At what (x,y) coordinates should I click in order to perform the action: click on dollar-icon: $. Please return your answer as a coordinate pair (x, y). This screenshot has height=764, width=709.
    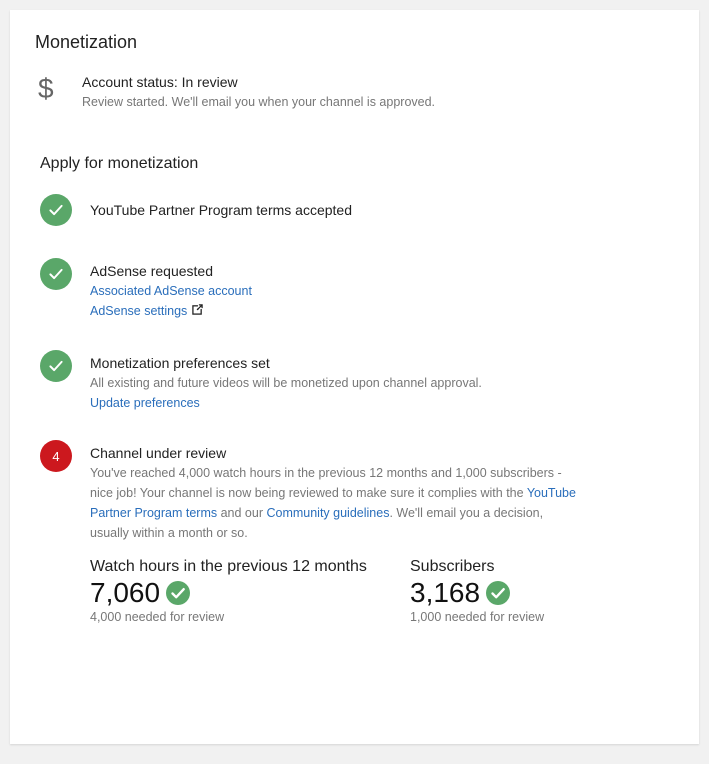
    Looking at the image, I should click on (46, 88).